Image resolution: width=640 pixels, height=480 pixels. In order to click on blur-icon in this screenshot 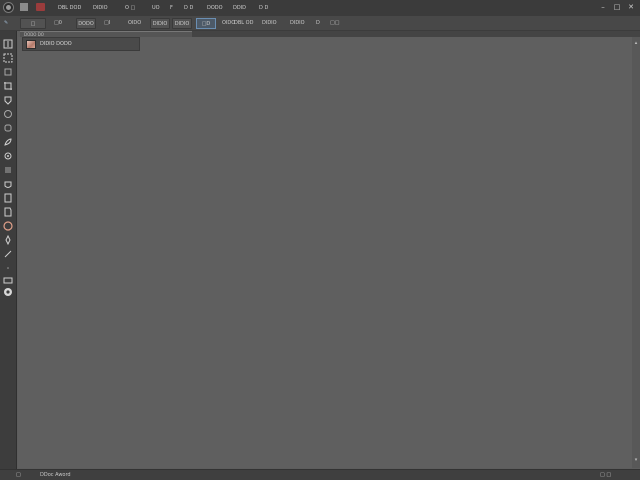, I will do `click(8, 212)`.